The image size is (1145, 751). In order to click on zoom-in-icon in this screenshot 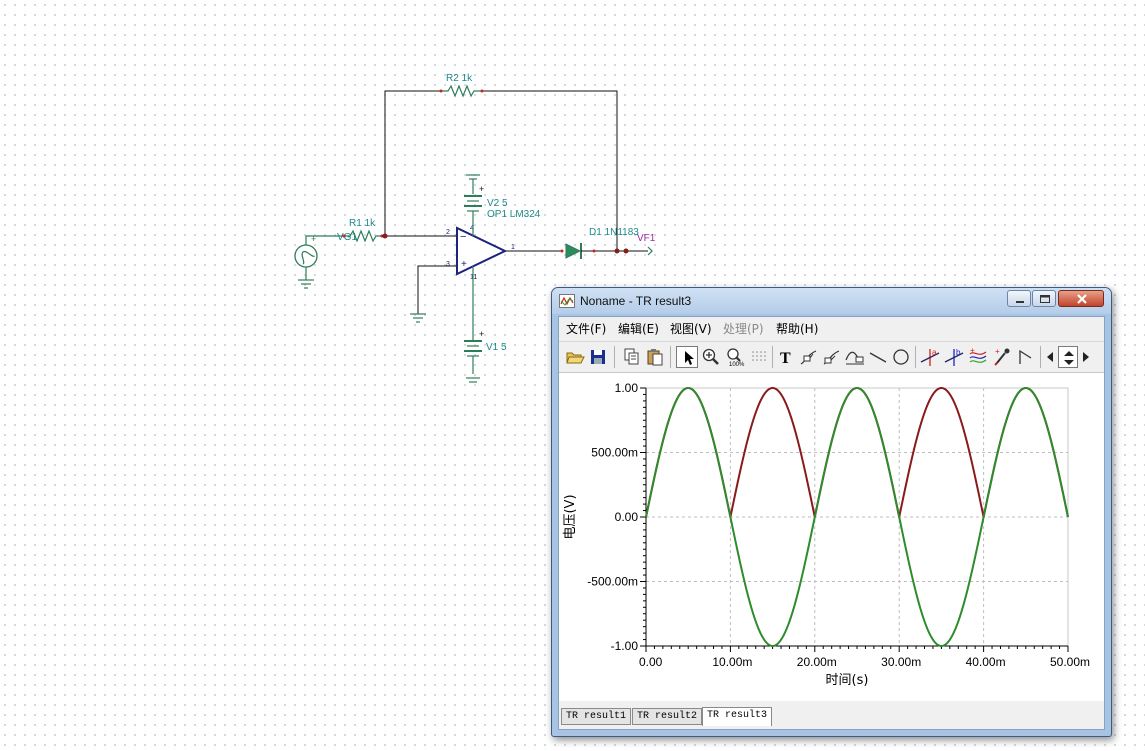, I will do `click(711, 357)`.